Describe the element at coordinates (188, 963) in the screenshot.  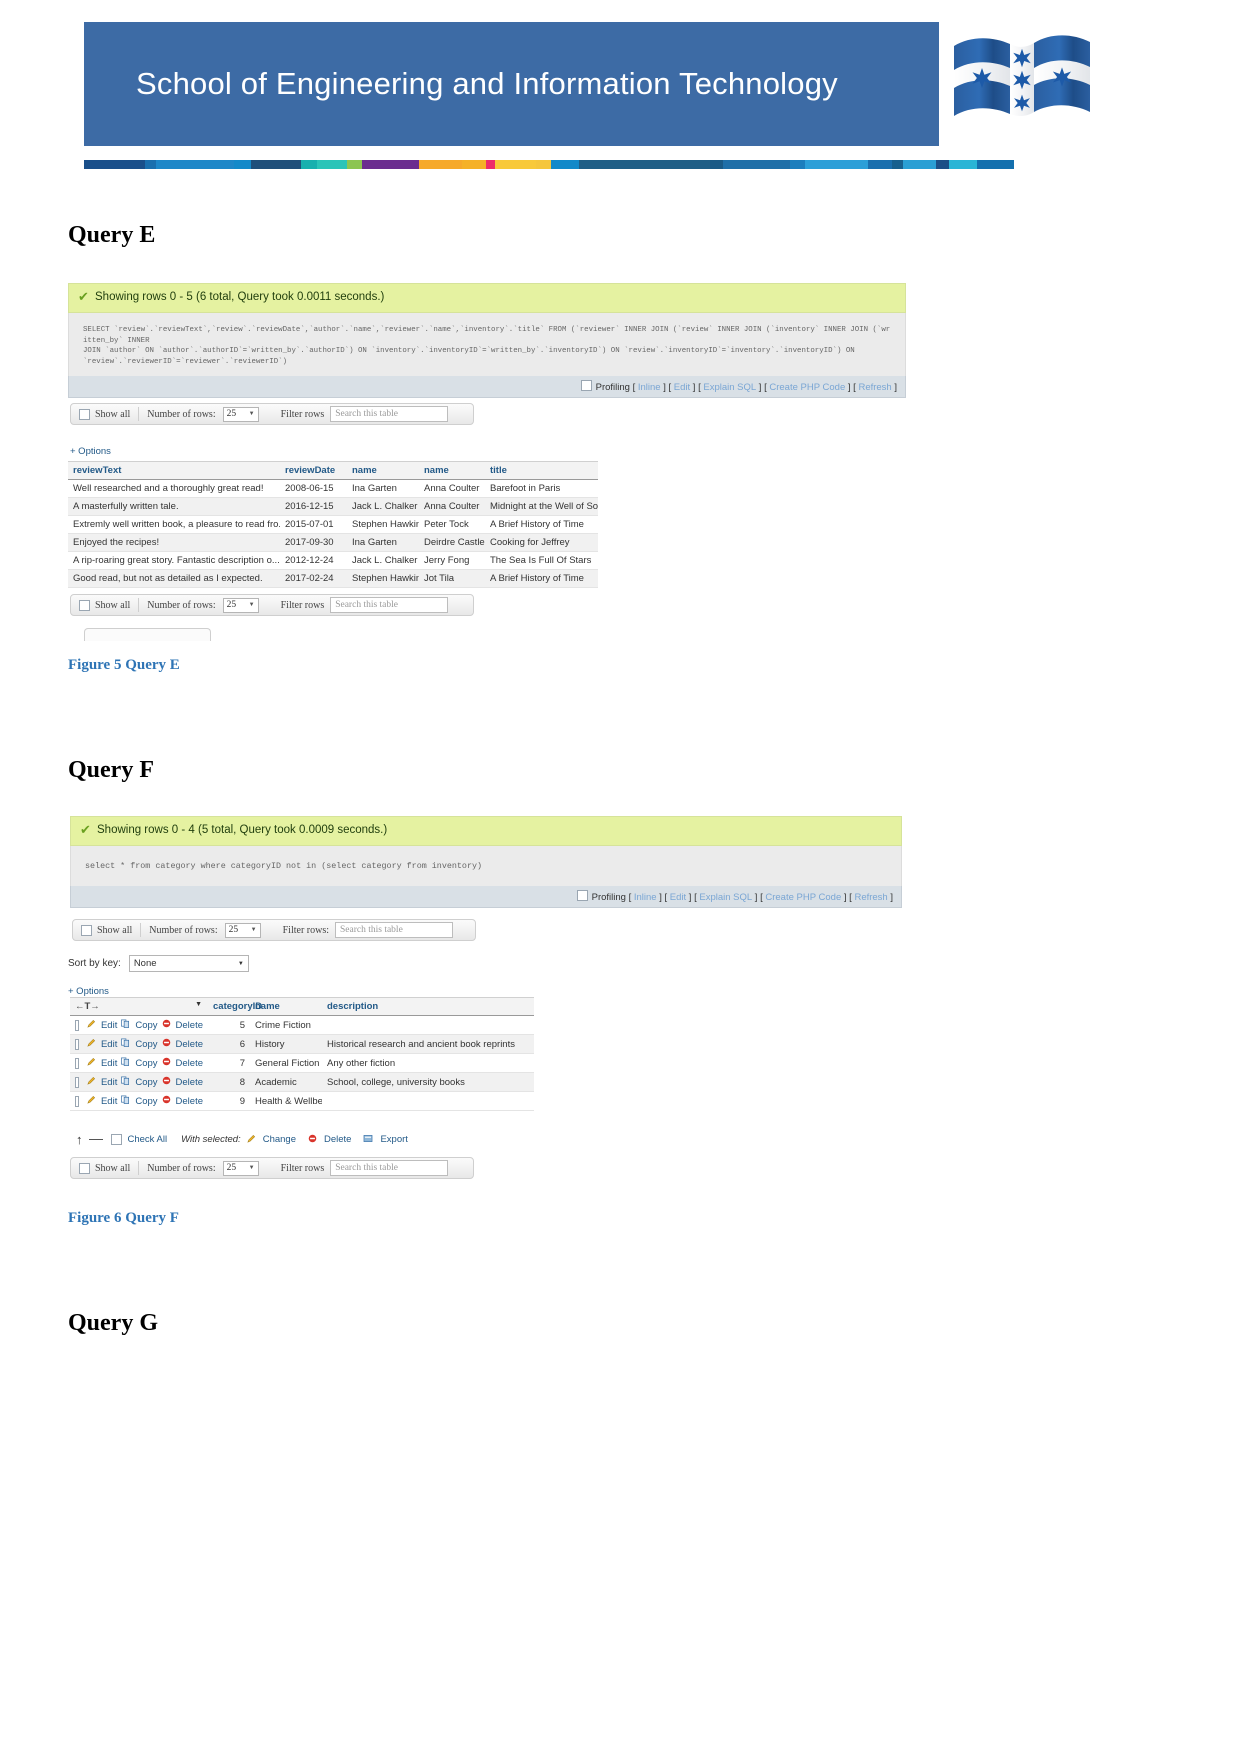
I see `sort-by-key-select: None ▼` at that location.